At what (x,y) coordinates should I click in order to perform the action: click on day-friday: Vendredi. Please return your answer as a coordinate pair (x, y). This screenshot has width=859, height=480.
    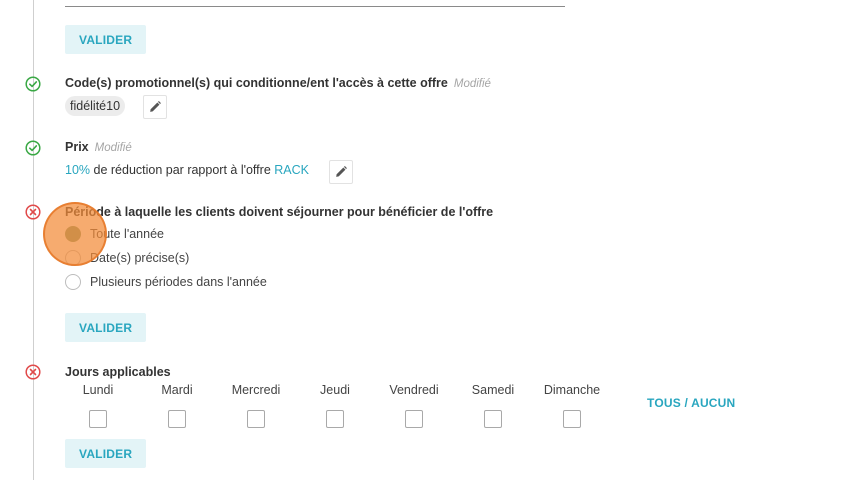
    Looking at the image, I should click on (414, 405).